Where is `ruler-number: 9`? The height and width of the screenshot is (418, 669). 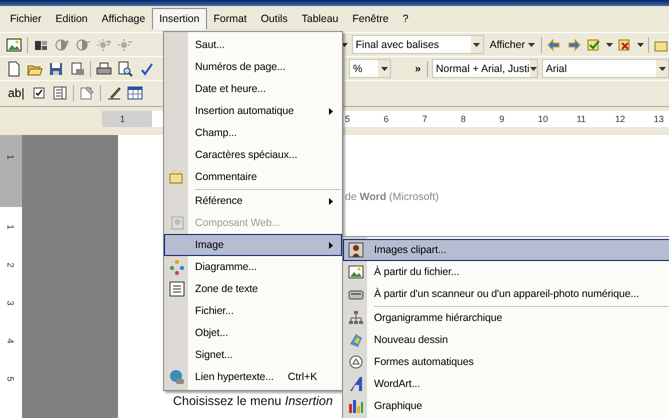 ruler-number: 9 is located at coordinates (502, 119).